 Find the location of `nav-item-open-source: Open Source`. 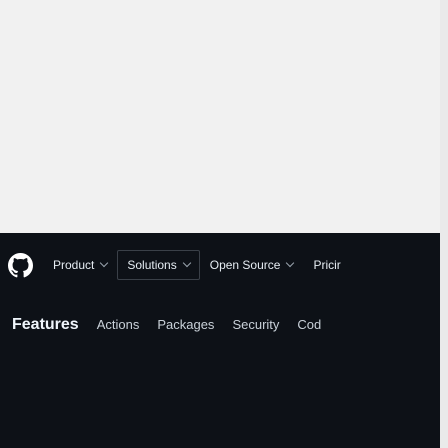

nav-item-open-source: Open Source is located at coordinates (252, 265).